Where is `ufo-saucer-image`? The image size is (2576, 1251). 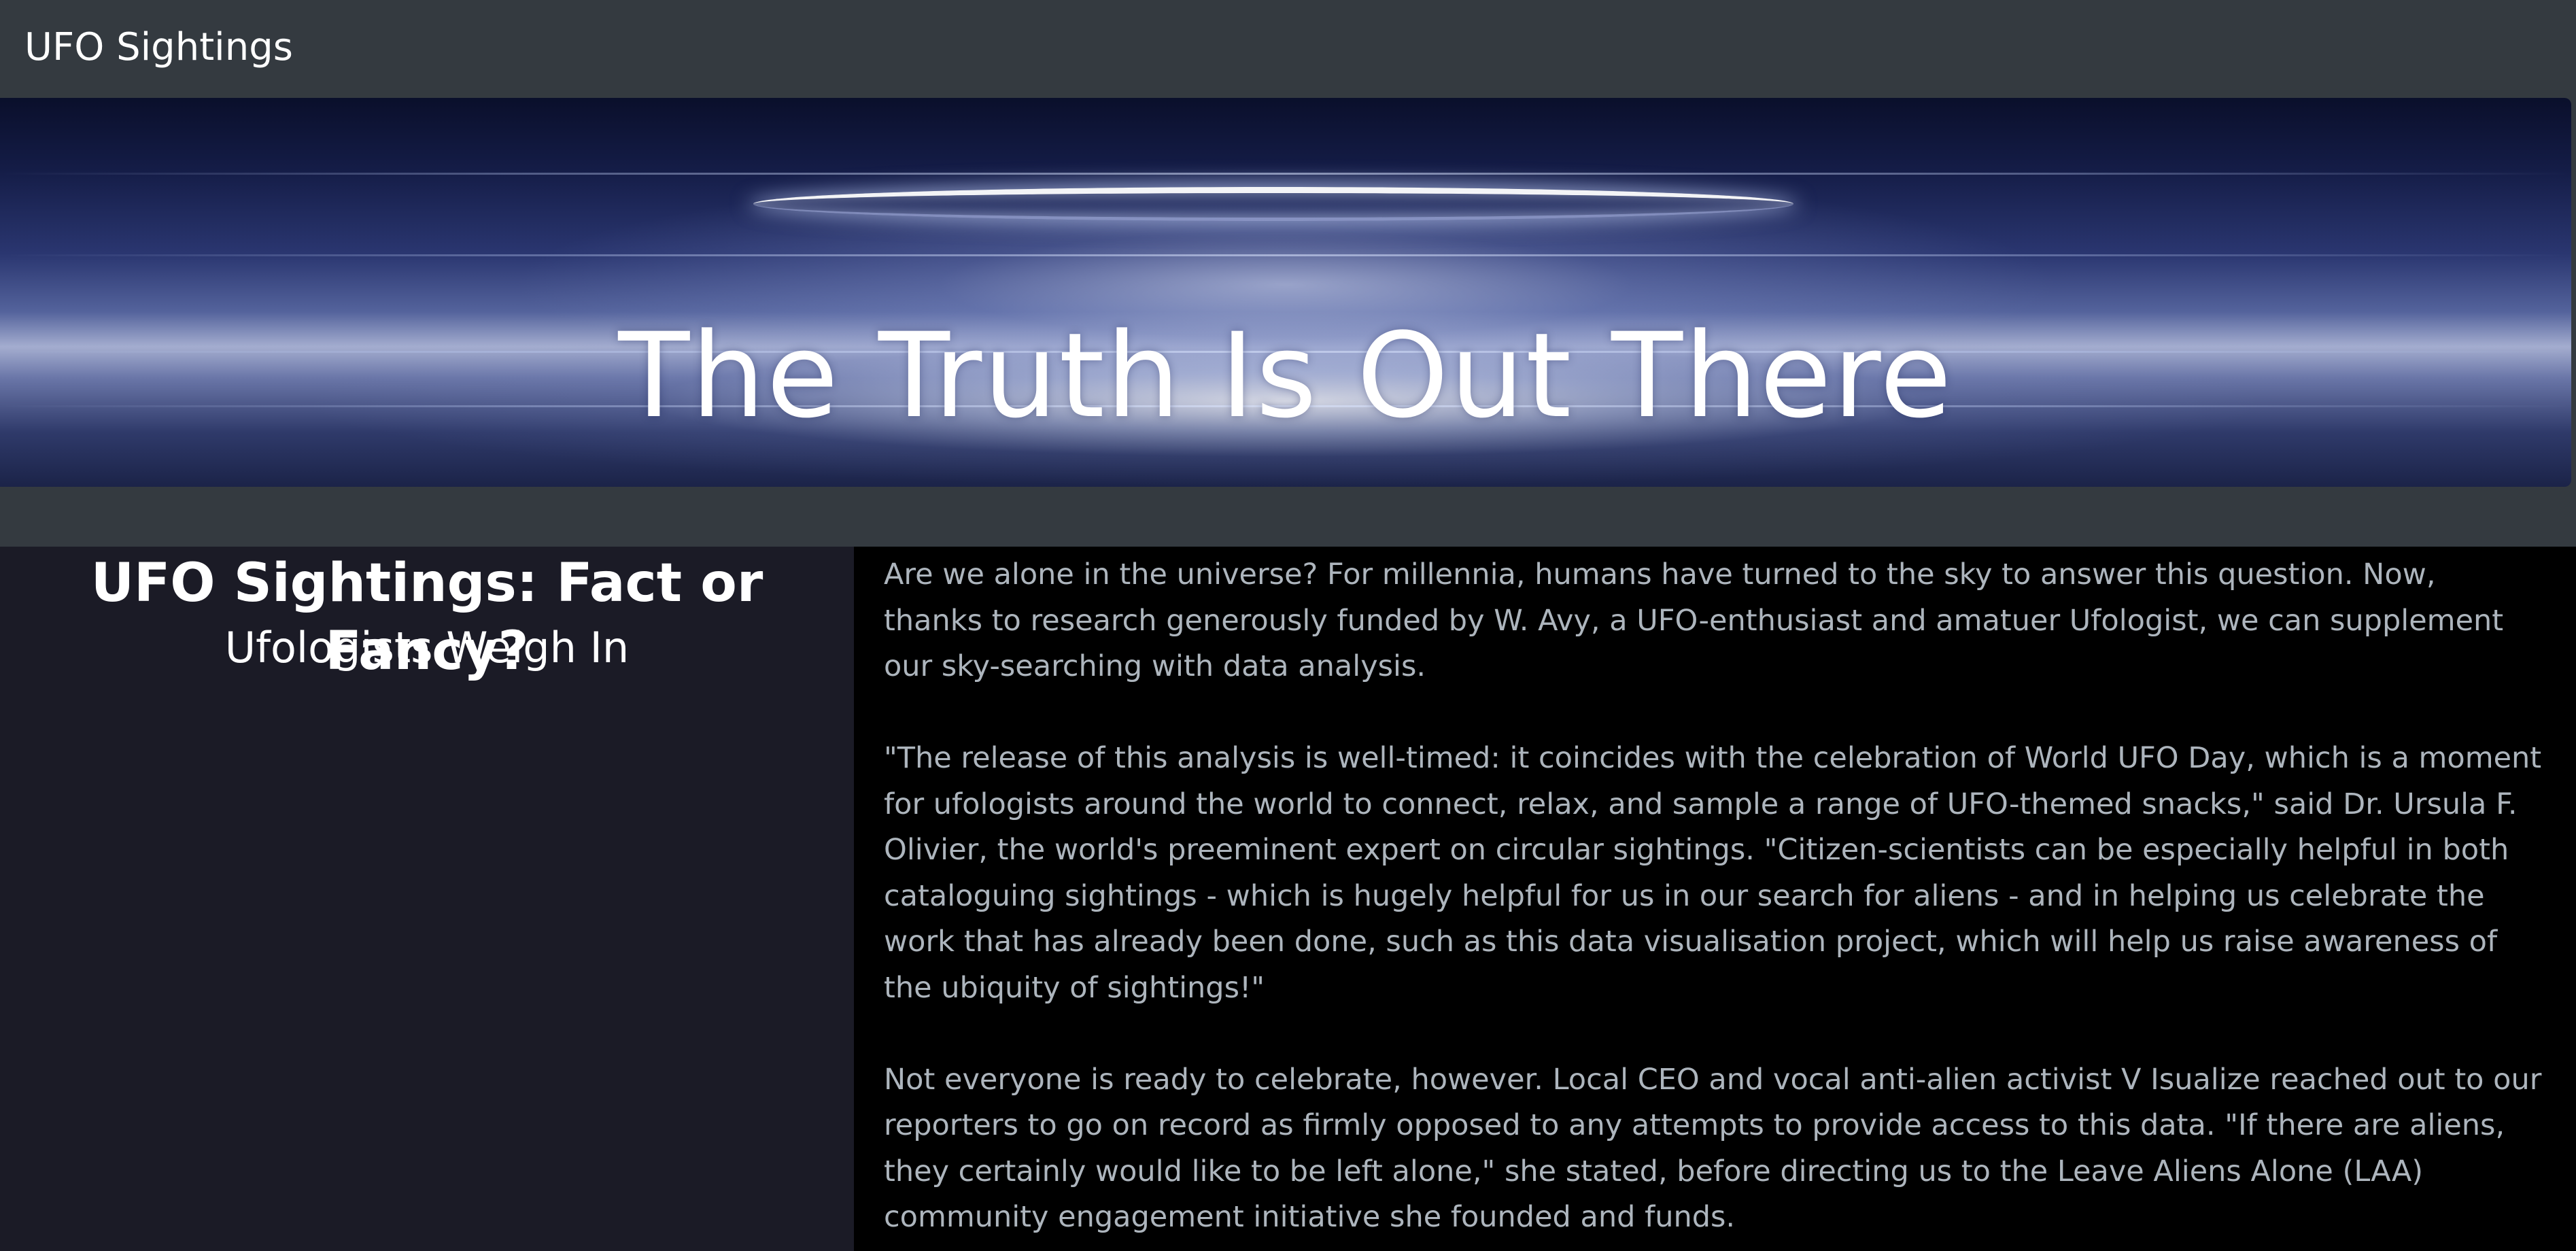
ufo-saucer-image is located at coordinates (1273, 204).